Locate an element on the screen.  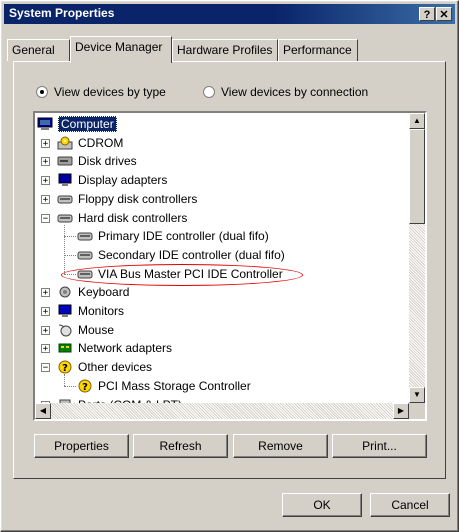
tree-item-label: Mouse is located at coordinates (96, 329).